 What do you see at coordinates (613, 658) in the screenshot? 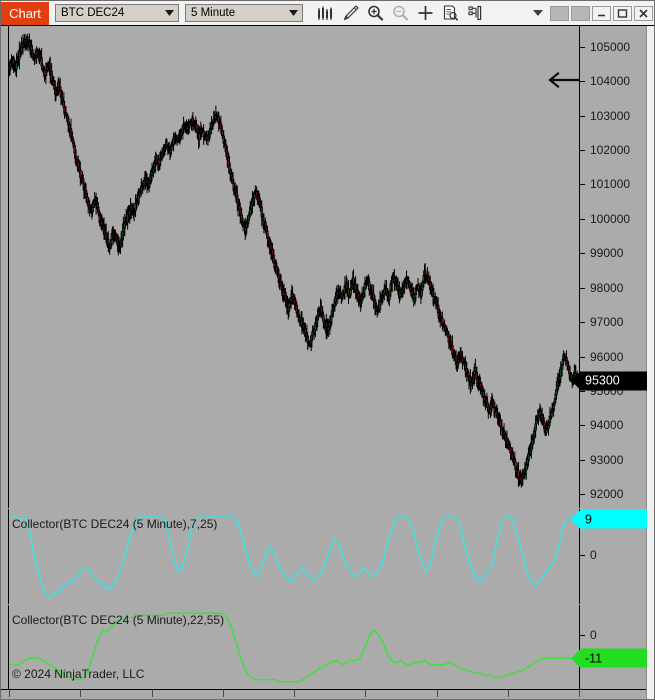
I see `indicator-2-value: -11` at bounding box center [613, 658].